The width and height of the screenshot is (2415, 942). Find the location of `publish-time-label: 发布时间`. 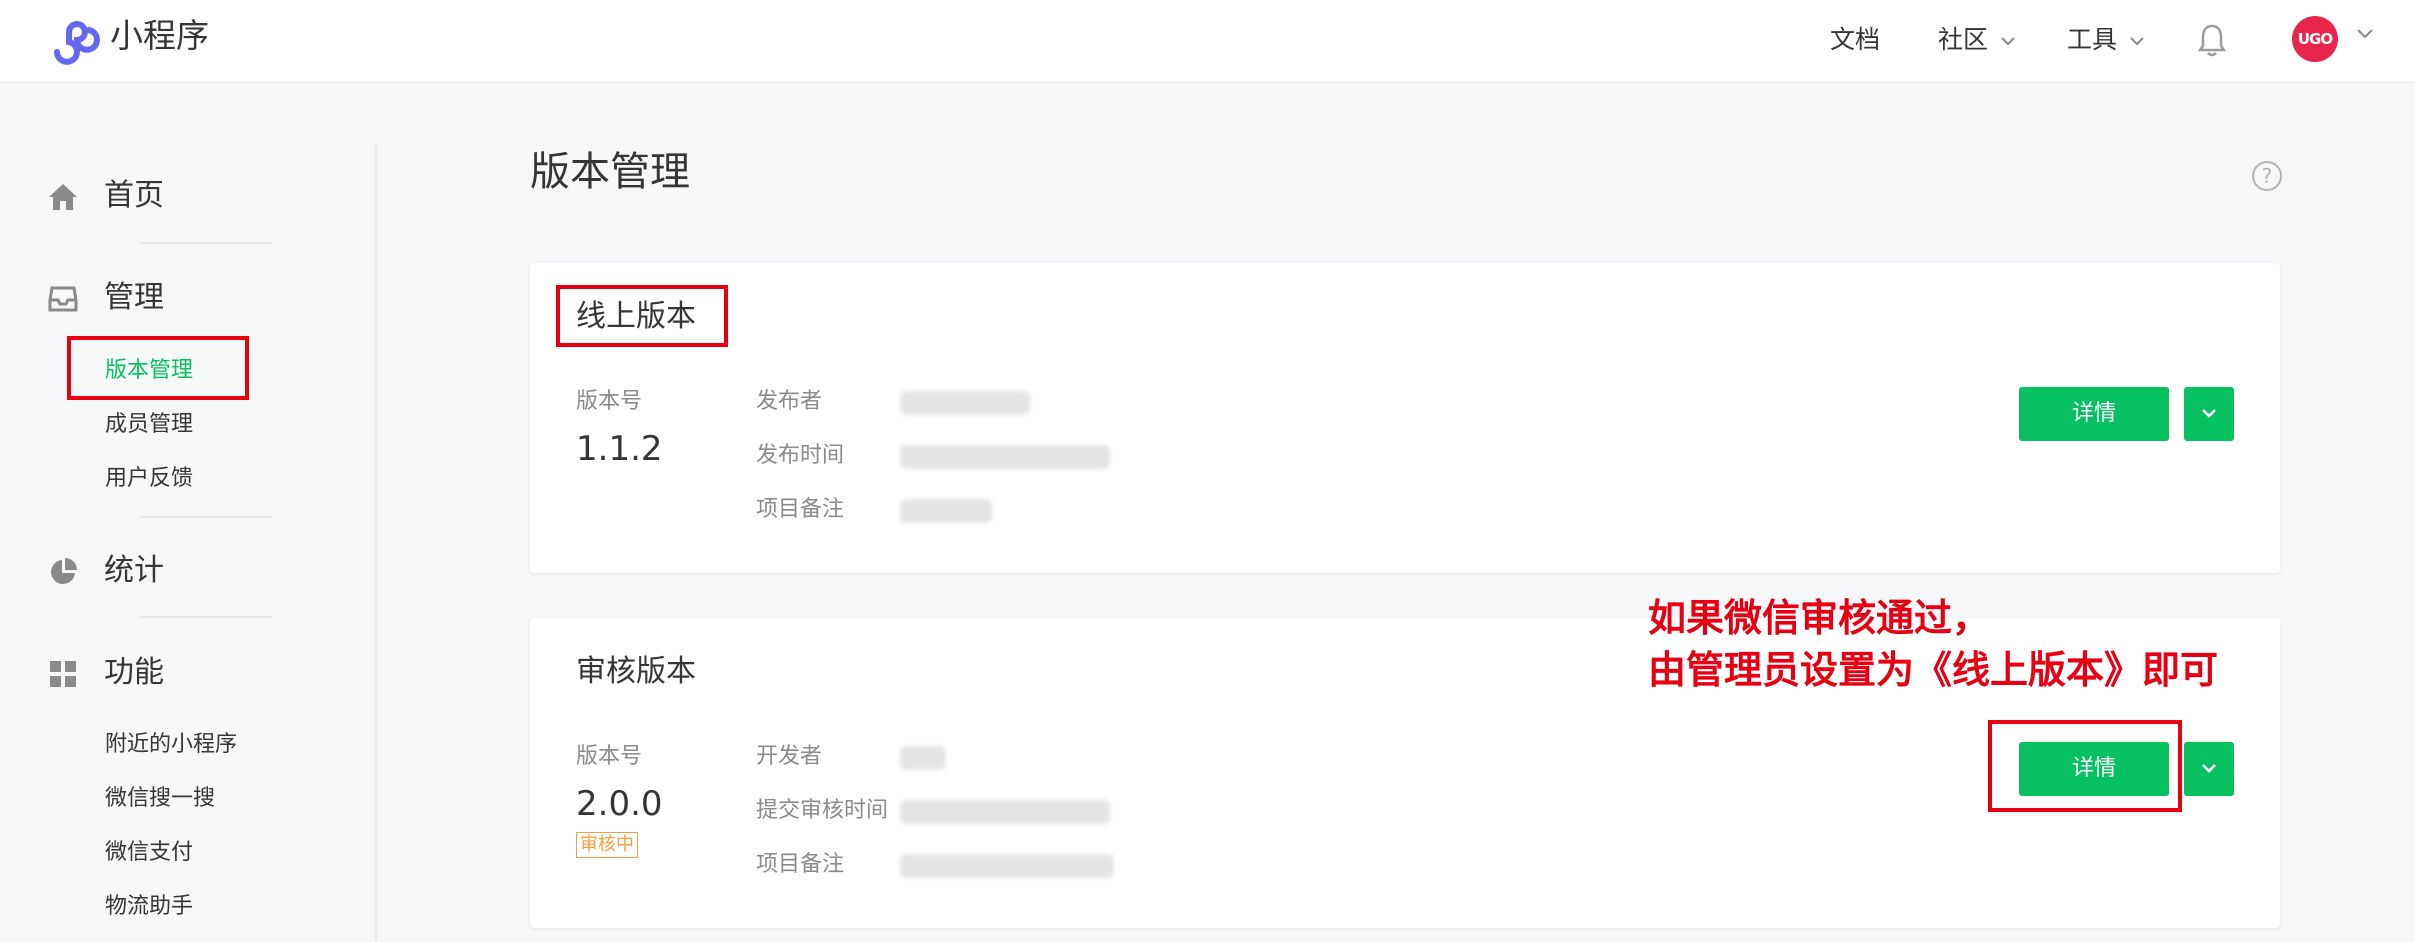

publish-time-label: 发布时间 is located at coordinates (800, 455).